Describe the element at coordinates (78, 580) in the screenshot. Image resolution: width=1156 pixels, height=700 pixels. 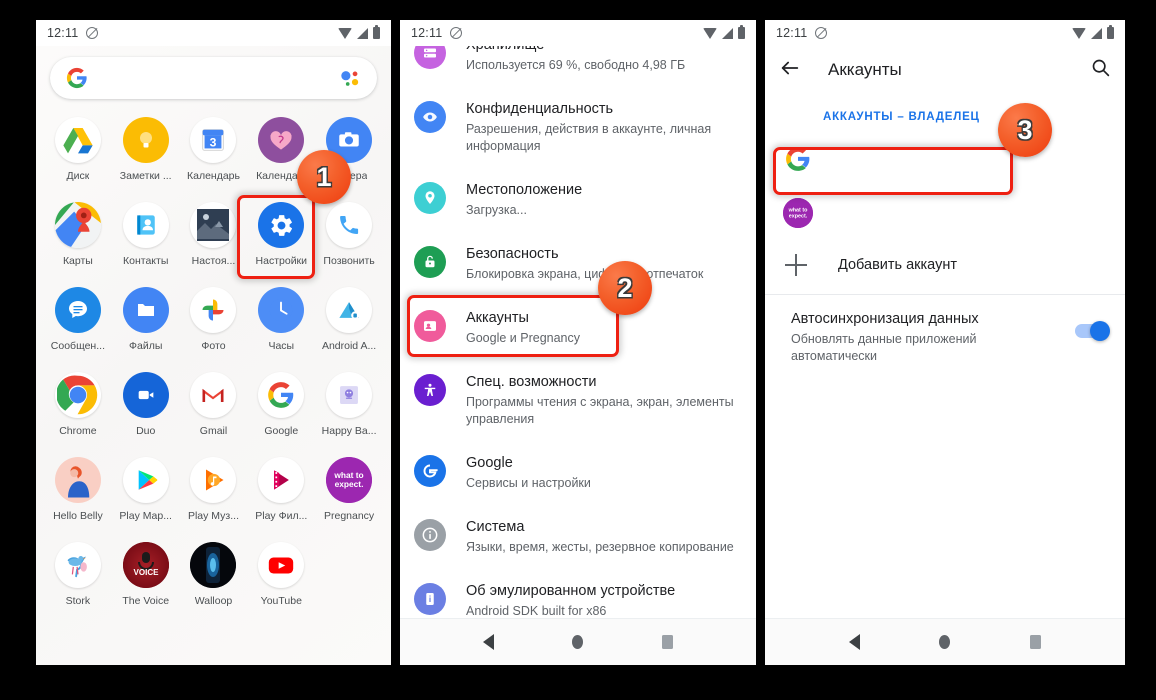
I see `app-stork: Stork` at that location.